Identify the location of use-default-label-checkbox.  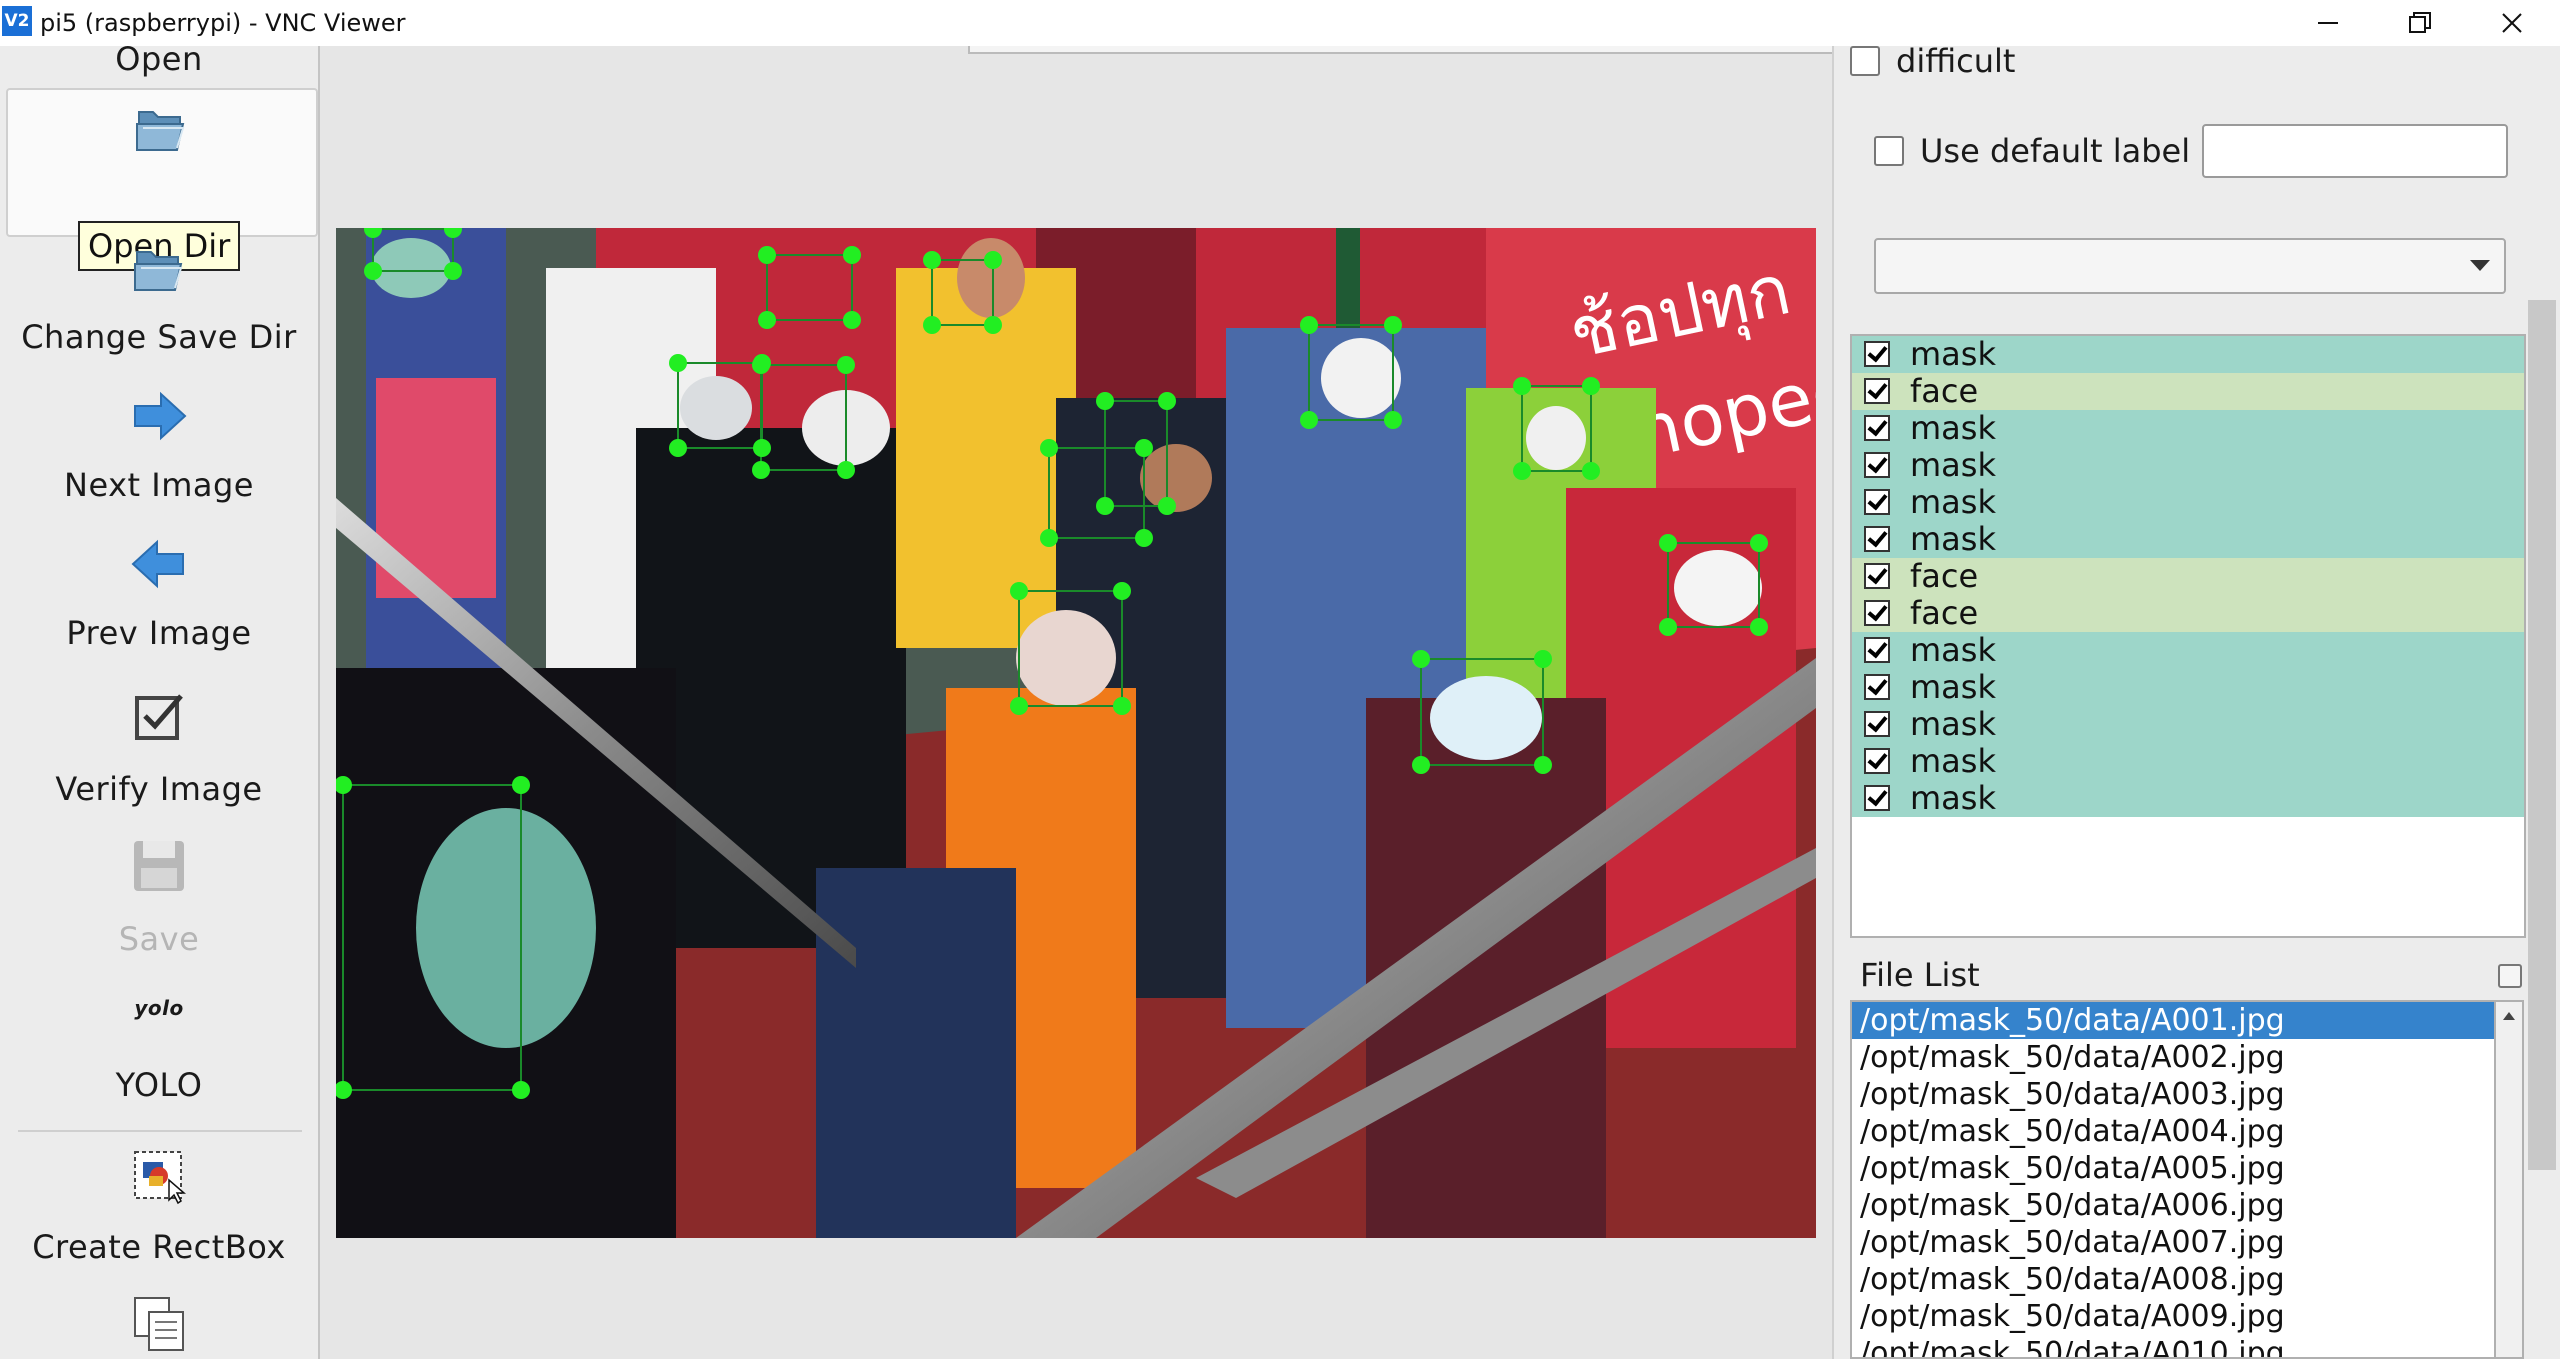
(1889, 151).